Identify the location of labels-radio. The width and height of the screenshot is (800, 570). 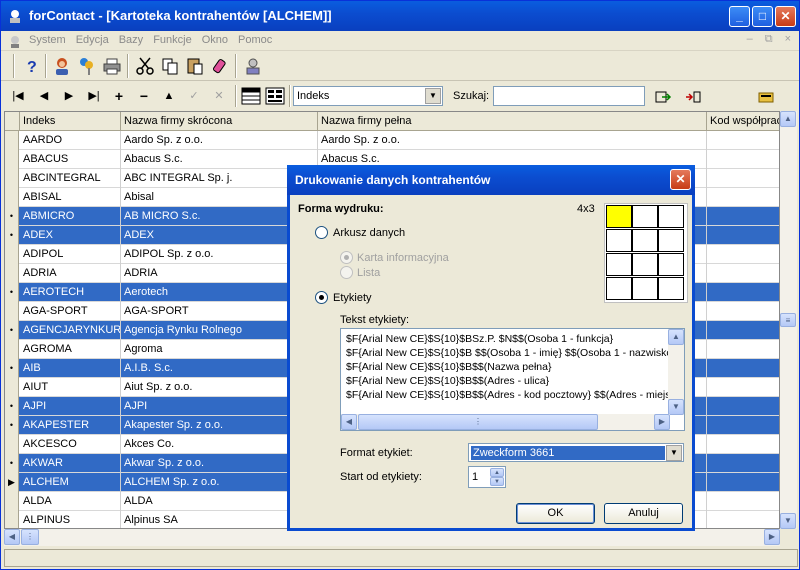
(321, 297).